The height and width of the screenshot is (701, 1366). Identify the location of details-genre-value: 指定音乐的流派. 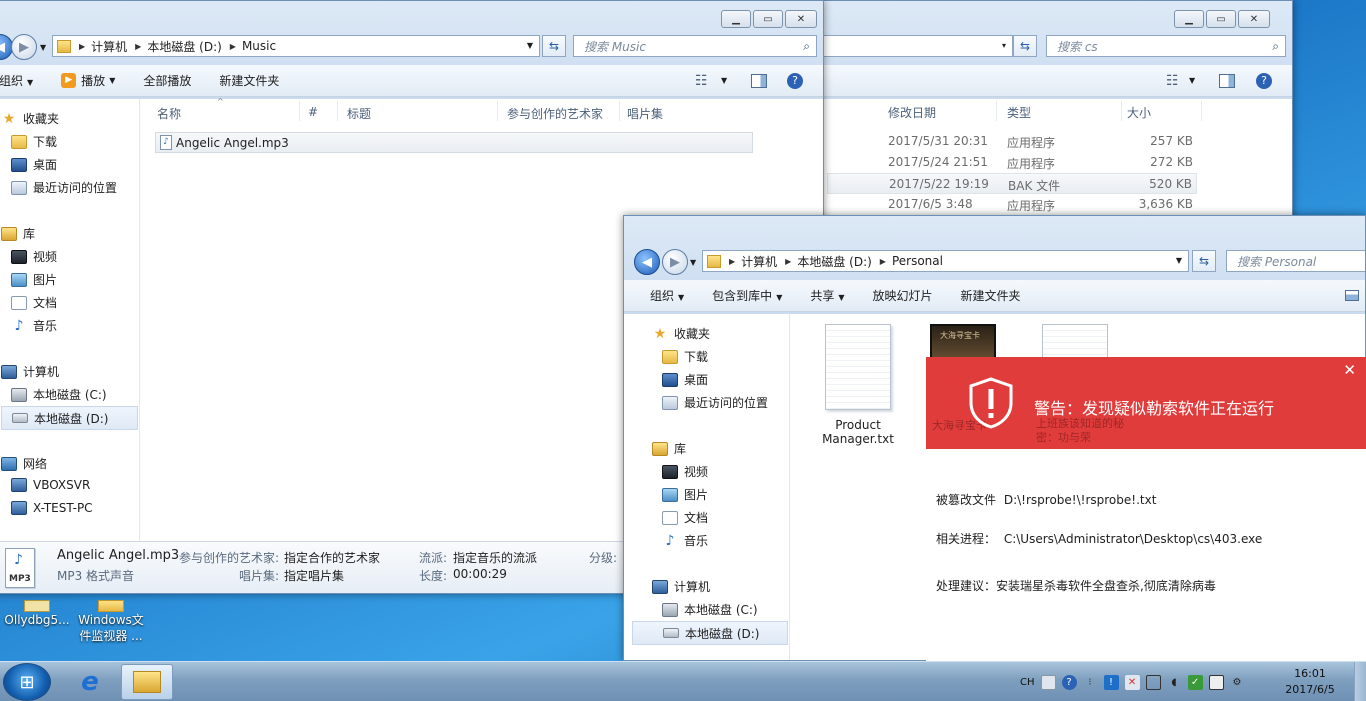
(495, 557).